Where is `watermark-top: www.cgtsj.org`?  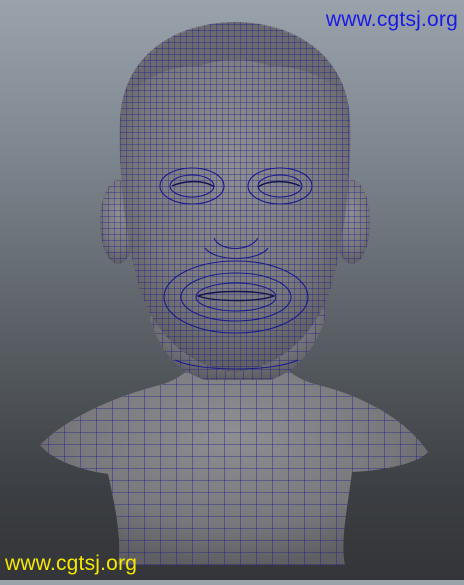
watermark-top: www.cgtsj.org is located at coordinates (391, 19).